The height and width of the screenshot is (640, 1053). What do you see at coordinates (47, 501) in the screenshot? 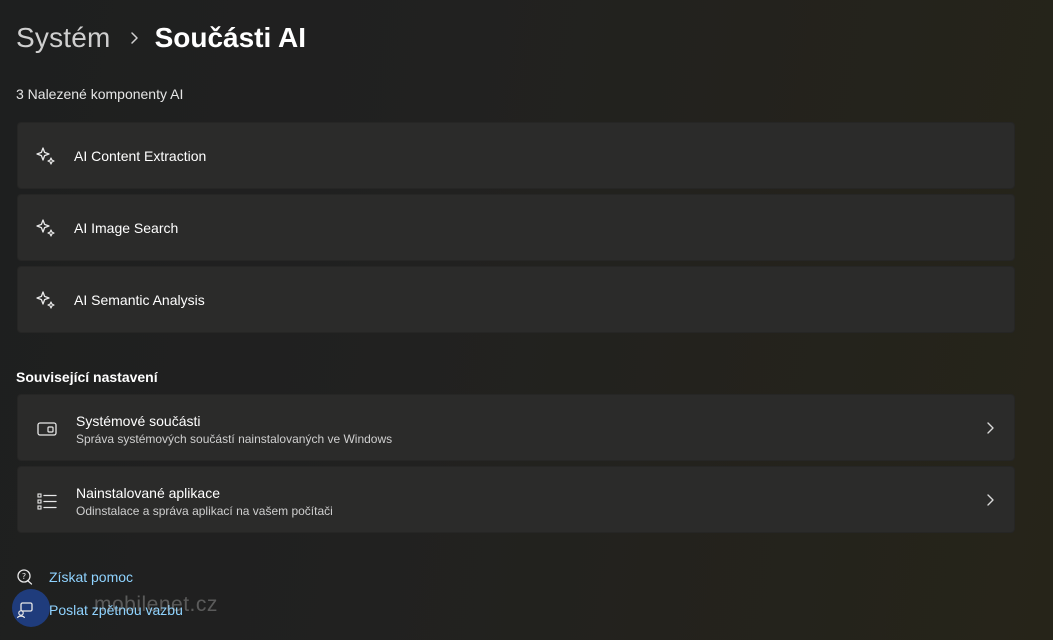
I see `list-icon` at bounding box center [47, 501].